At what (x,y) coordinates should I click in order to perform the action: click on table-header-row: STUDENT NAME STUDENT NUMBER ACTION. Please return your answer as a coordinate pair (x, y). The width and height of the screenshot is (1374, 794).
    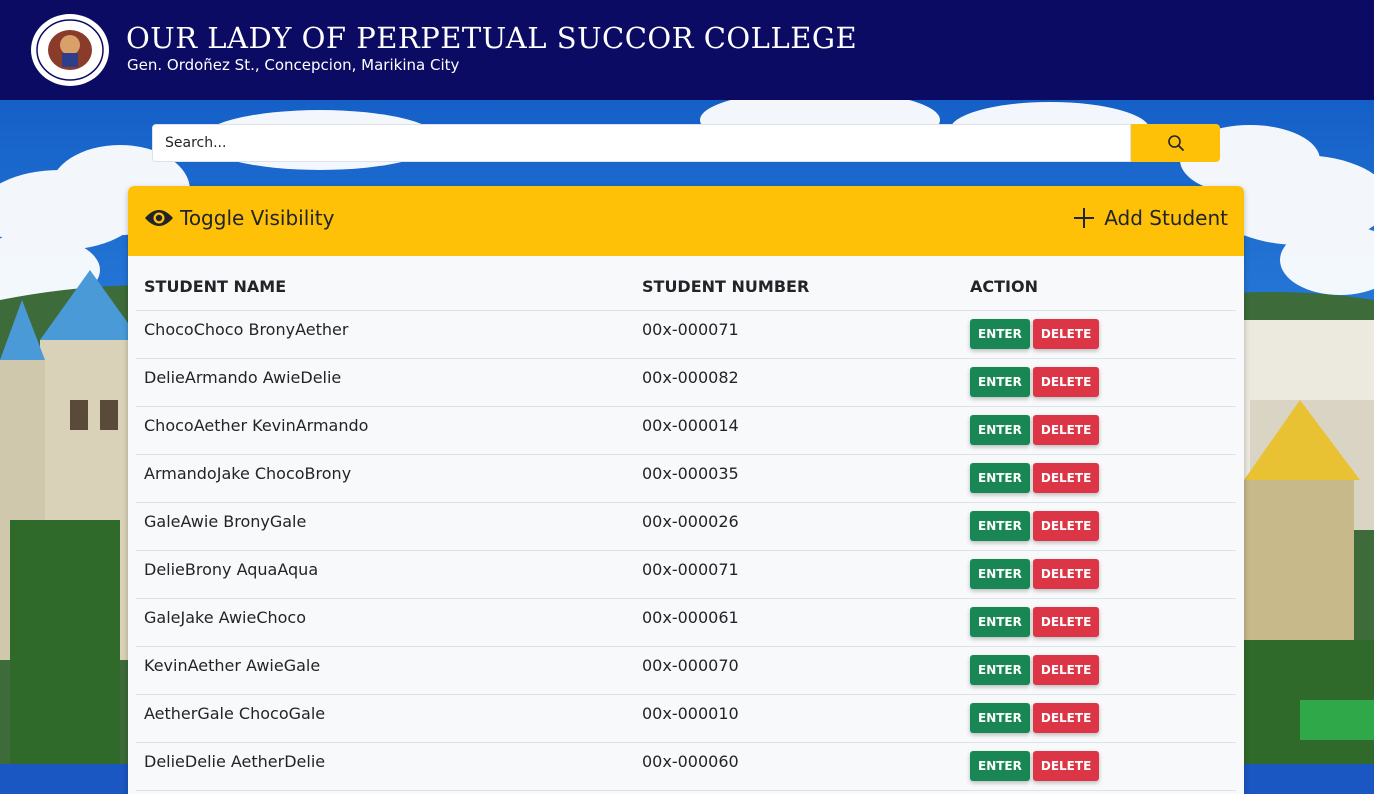
    Looking at the image, I should click on (686, 287).